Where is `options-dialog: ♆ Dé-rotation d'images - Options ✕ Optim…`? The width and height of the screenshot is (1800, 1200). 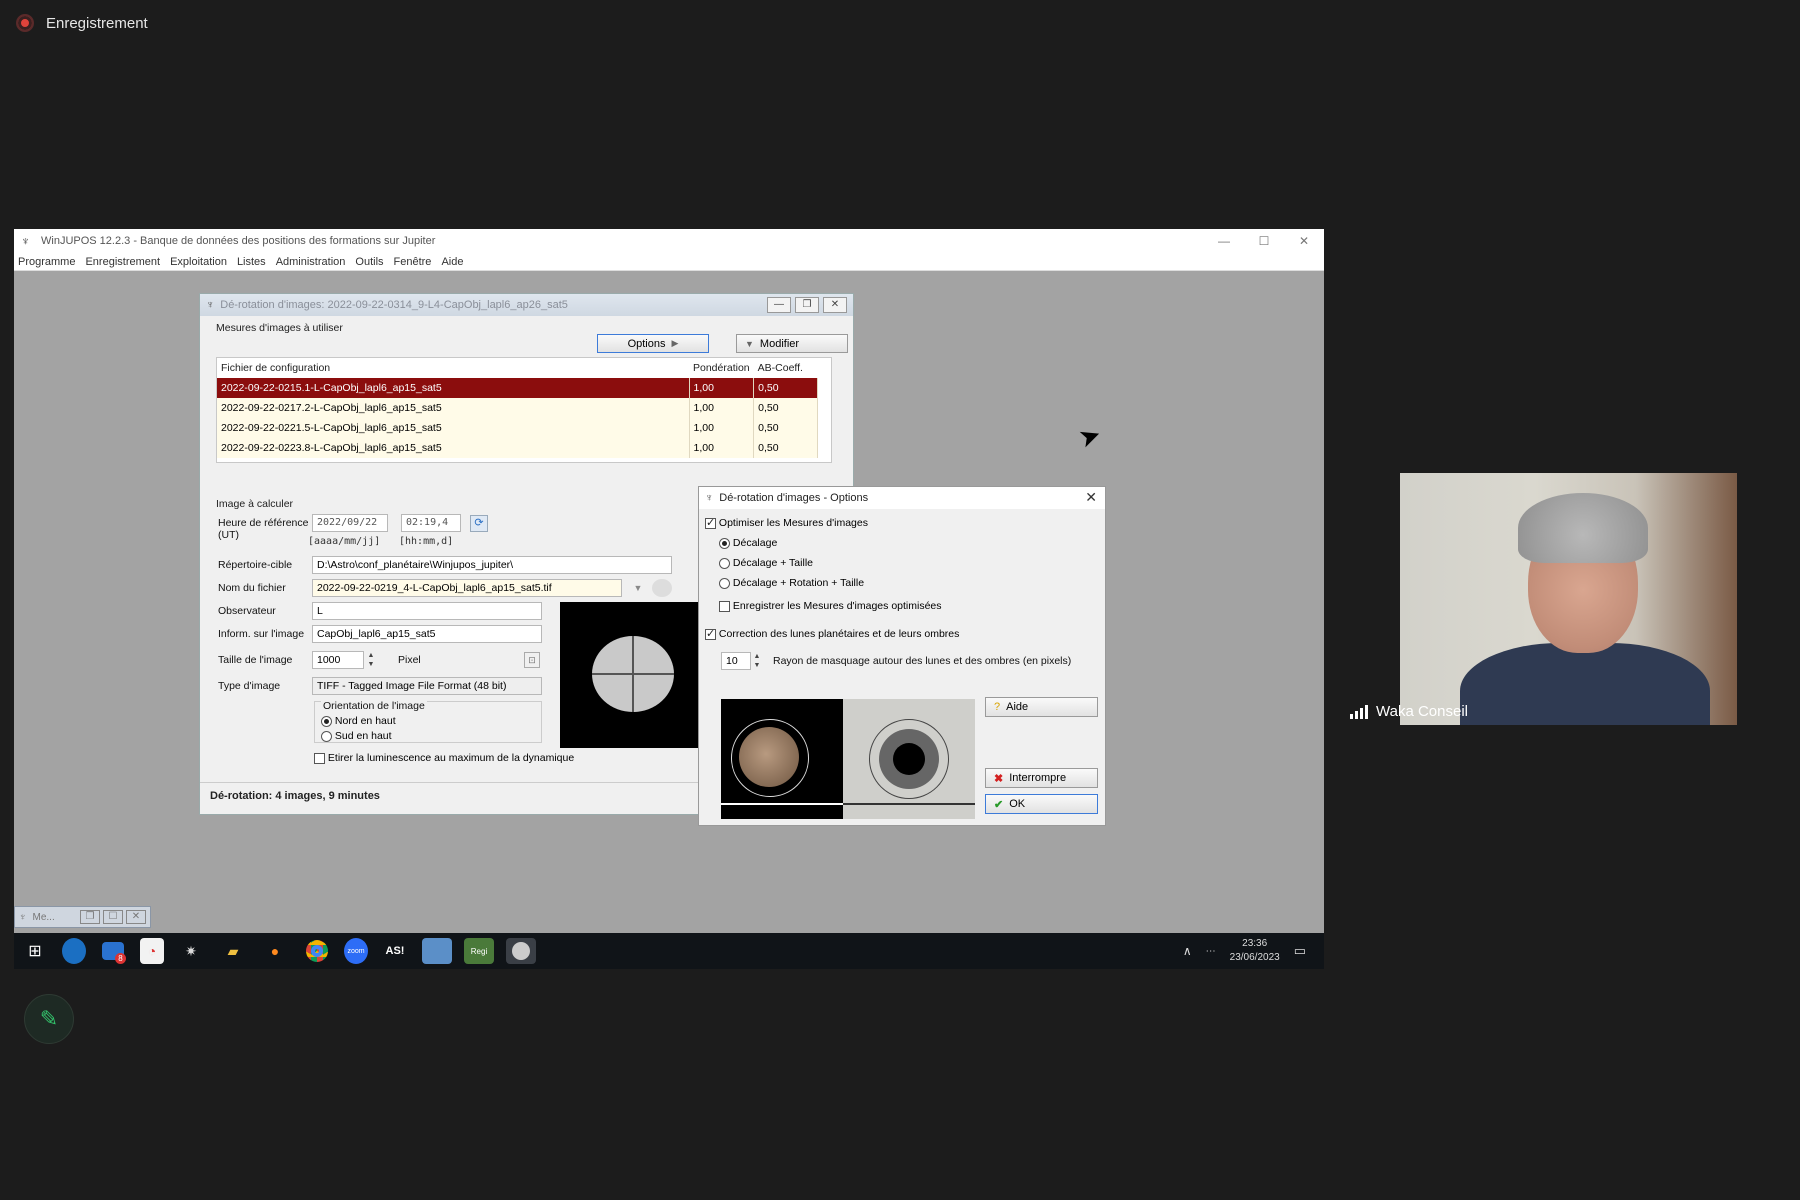 options-dialog: ♆ Dé-rotation d'images - Options ✕ Optim… is located at coordinates (902, 656).